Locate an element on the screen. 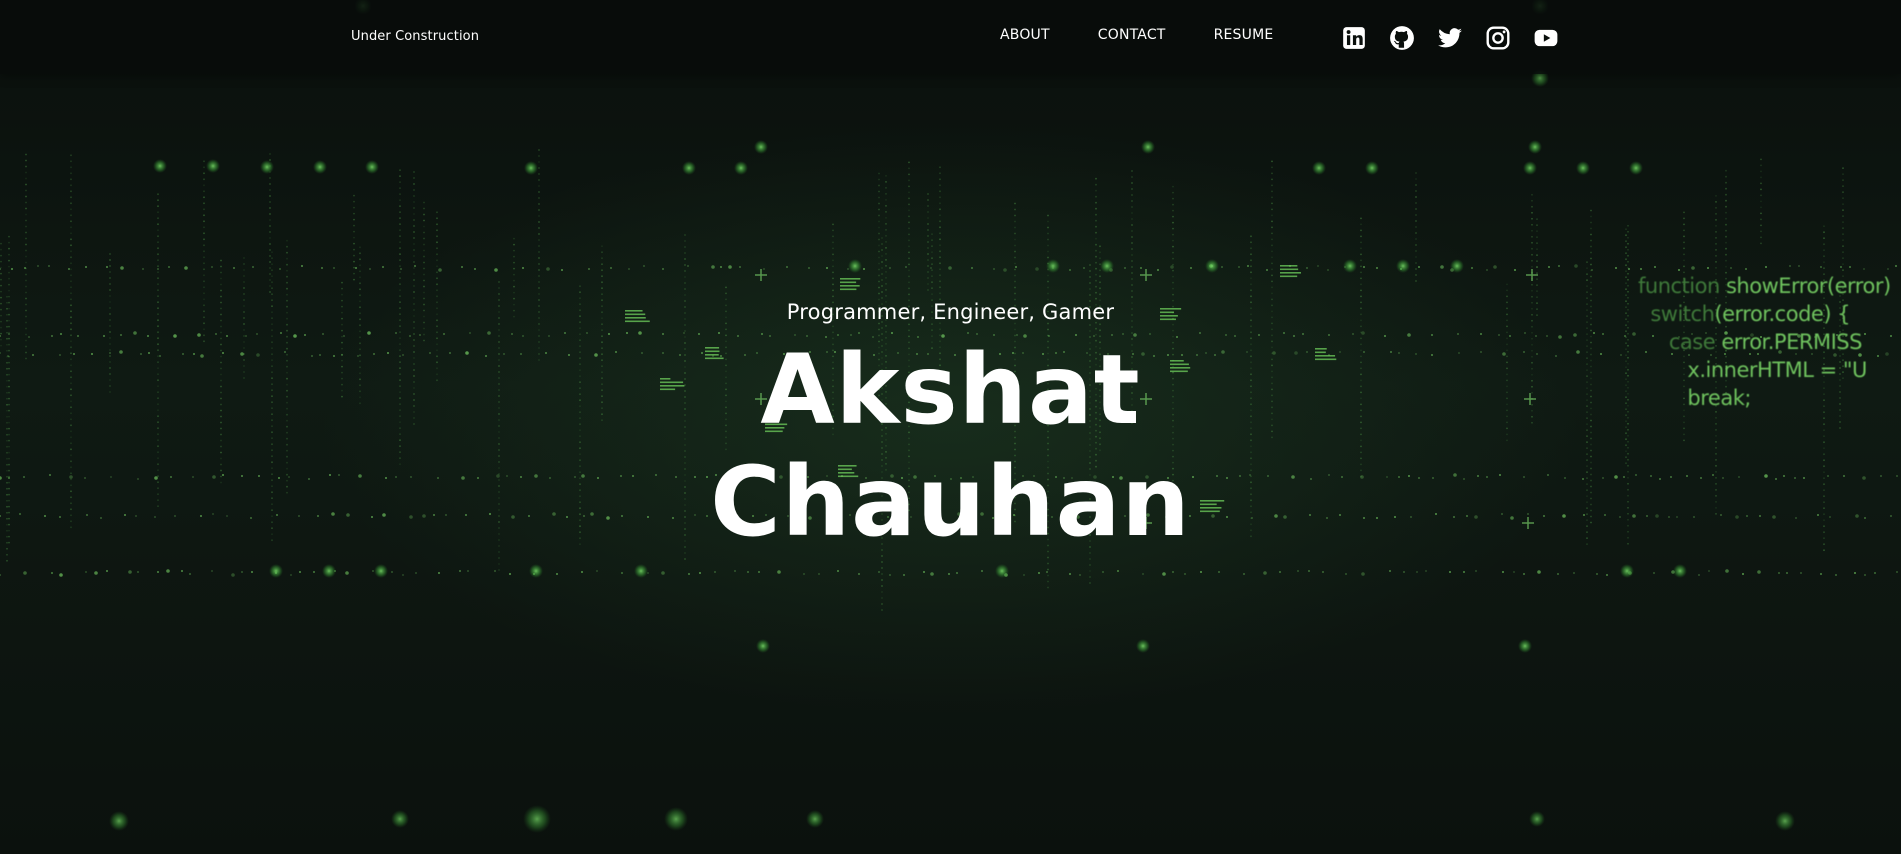 This screenshot has width=1901, height=854. instagram-icon is located at coordinates (1498, 38).